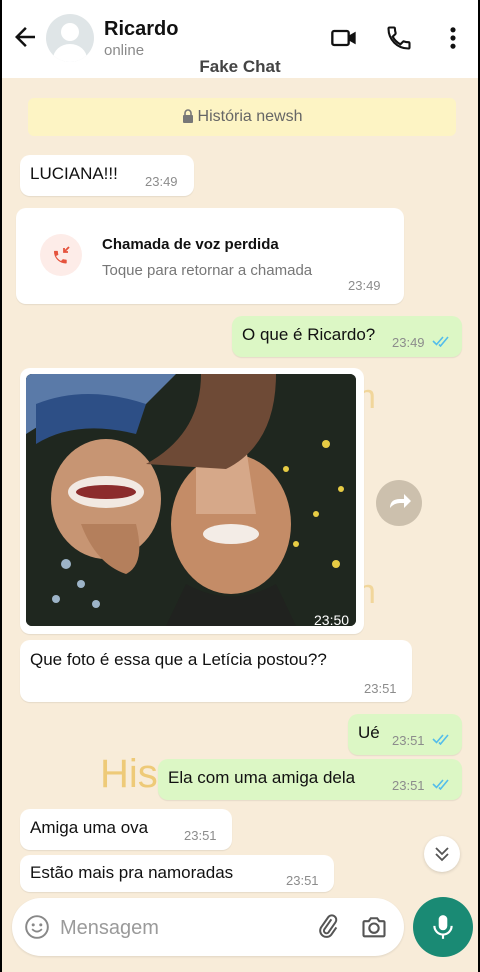  I want to click on message-text: Estão mais pra namoradas, so click(132, 872).